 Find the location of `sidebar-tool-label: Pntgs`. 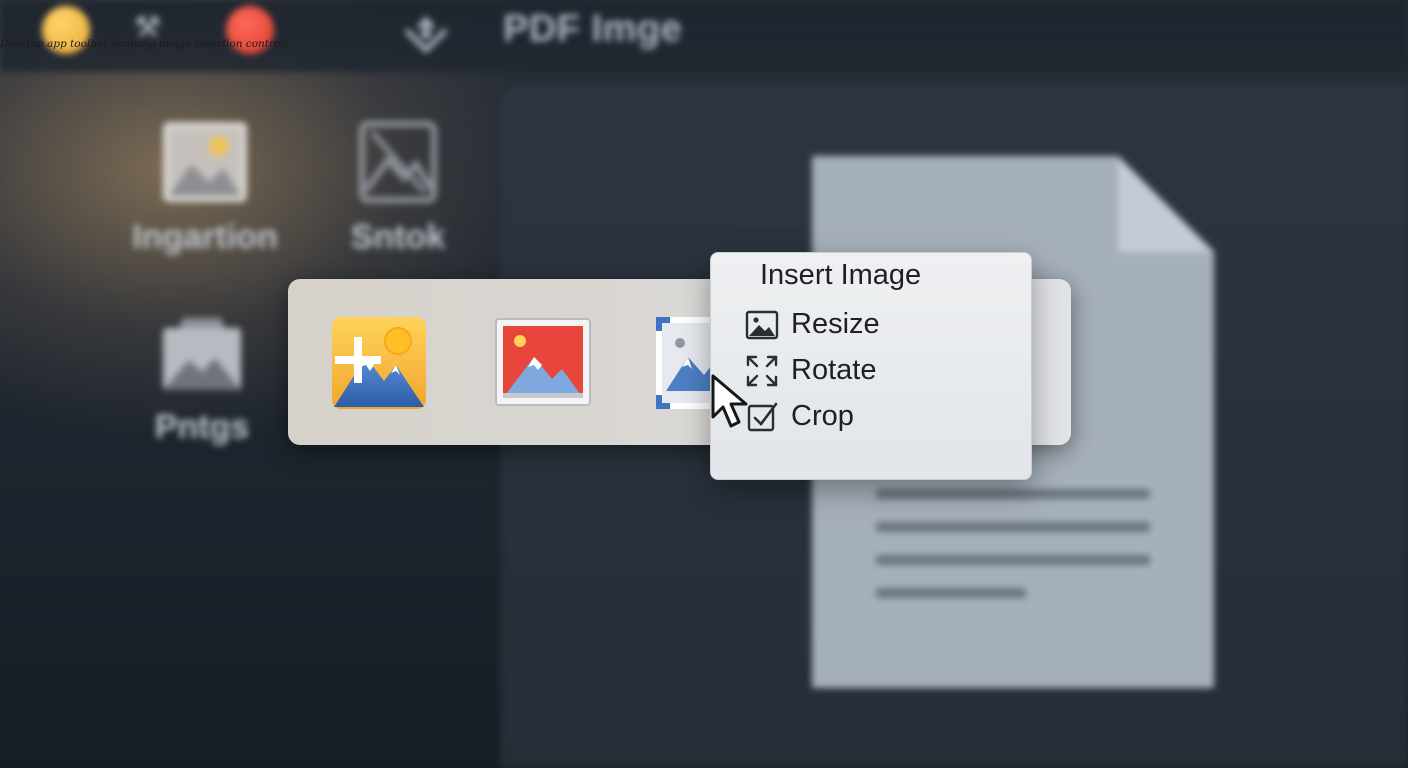

sidebar-tool-label: Pntgs is located at coordinates (202, 427).